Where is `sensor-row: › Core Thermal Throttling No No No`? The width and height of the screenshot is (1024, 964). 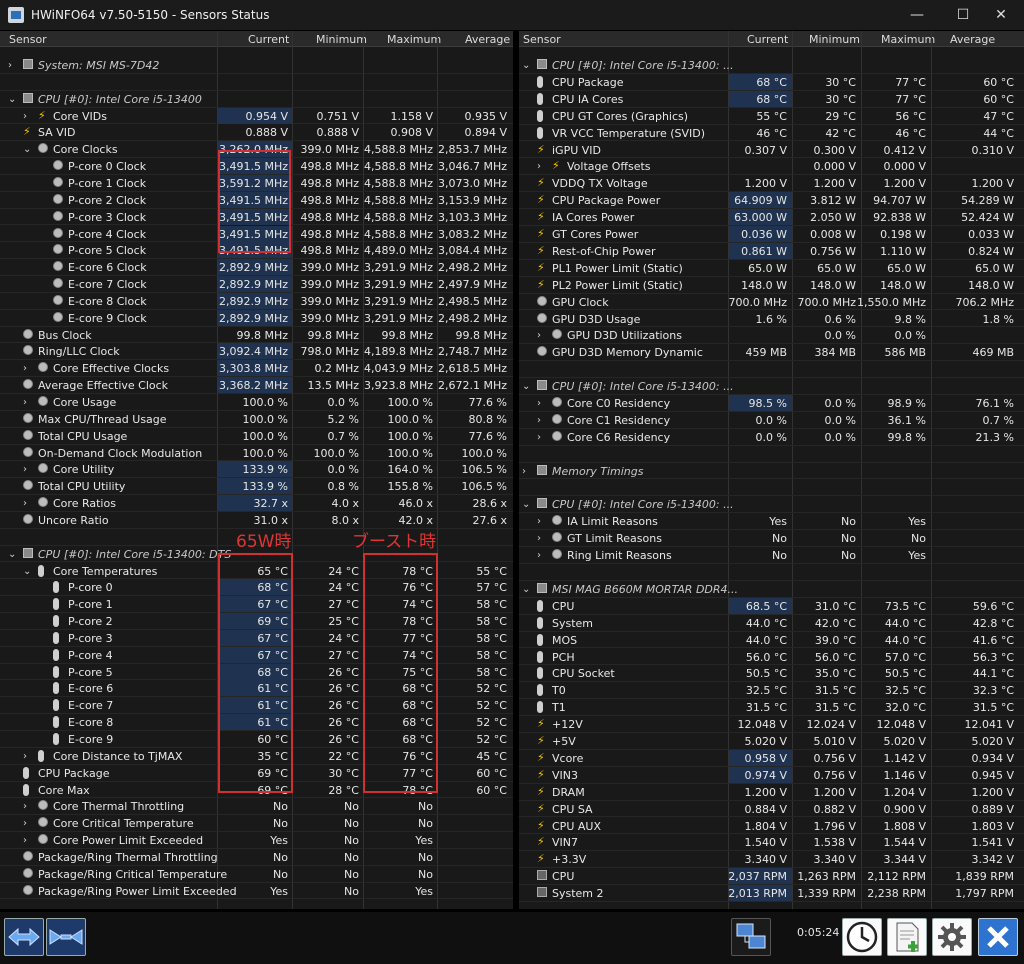 sensor-row: › Core Thermal Throttling No No No is located at coordinates (256, 807).